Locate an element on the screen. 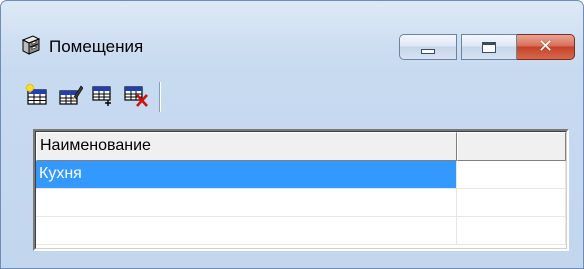  window-title: Помещения is located at coordinates (96, 46).